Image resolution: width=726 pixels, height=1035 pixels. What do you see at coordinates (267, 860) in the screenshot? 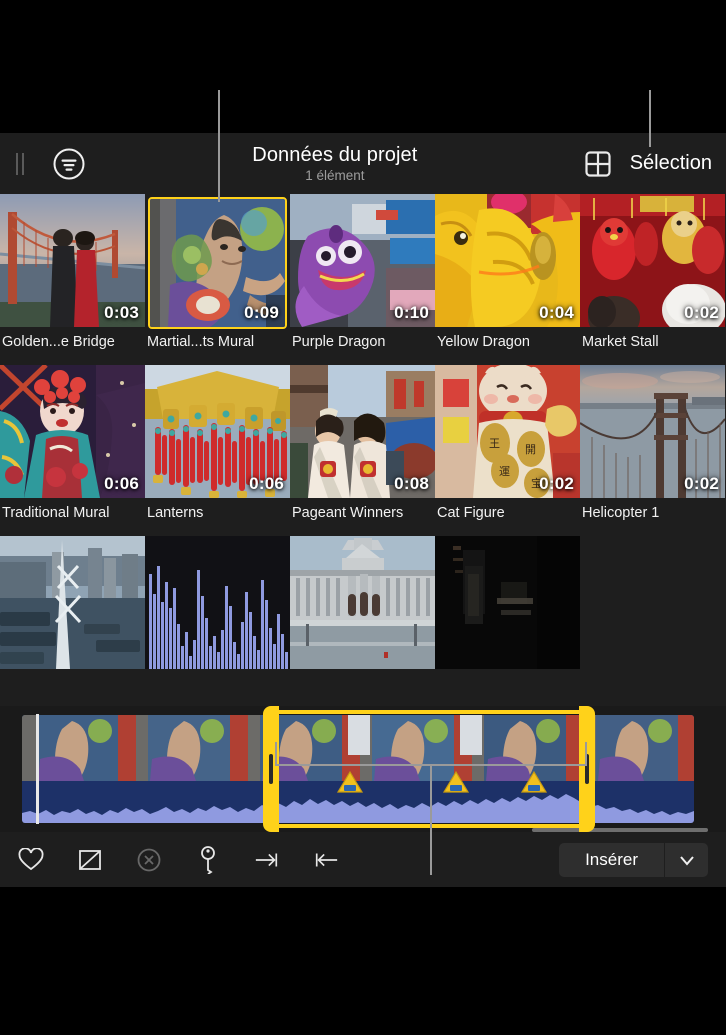
I see `set-start-button` at bounding box center [267, 860].